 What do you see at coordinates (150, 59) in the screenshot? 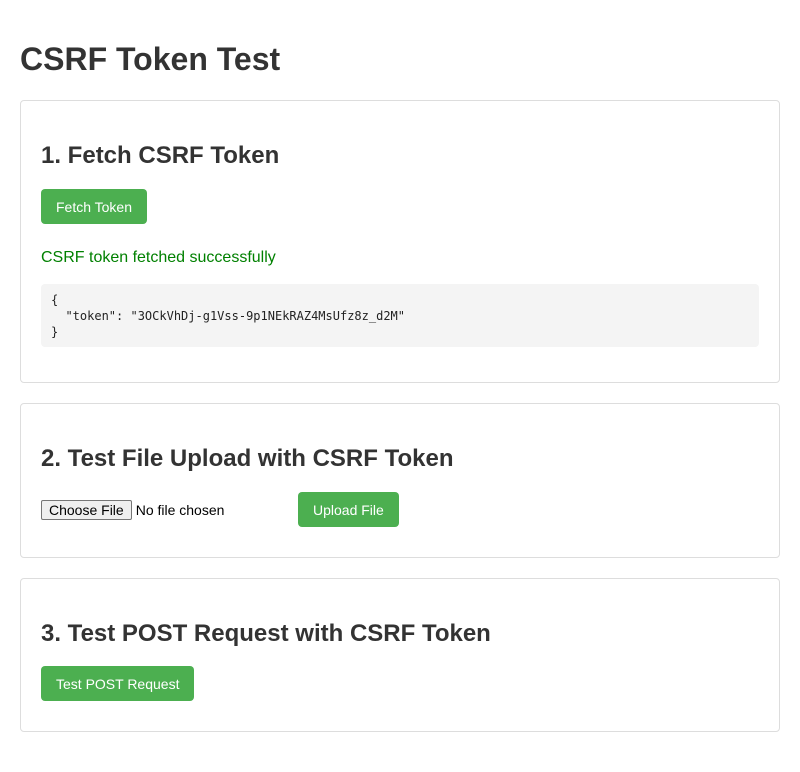
I see `page-title: CSRF Token Test` at bounding box center [150, 59].